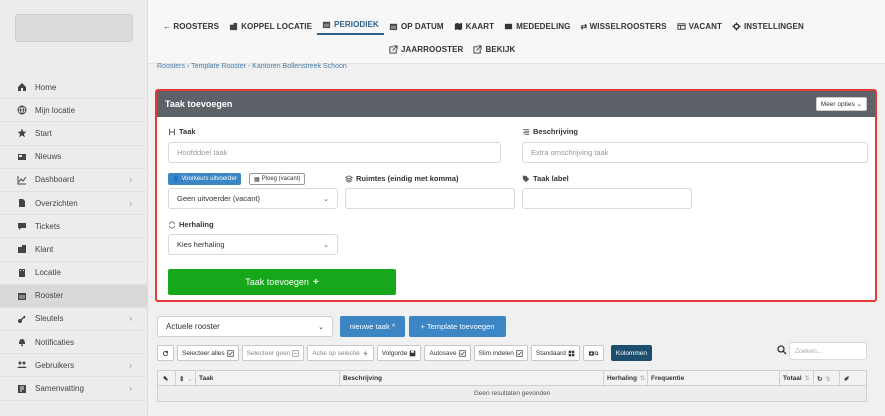 Image resolution: width=885 pixels, height=416 pixels. I want to click on description-input: Extra omschrijving taak, so click(695, 152).